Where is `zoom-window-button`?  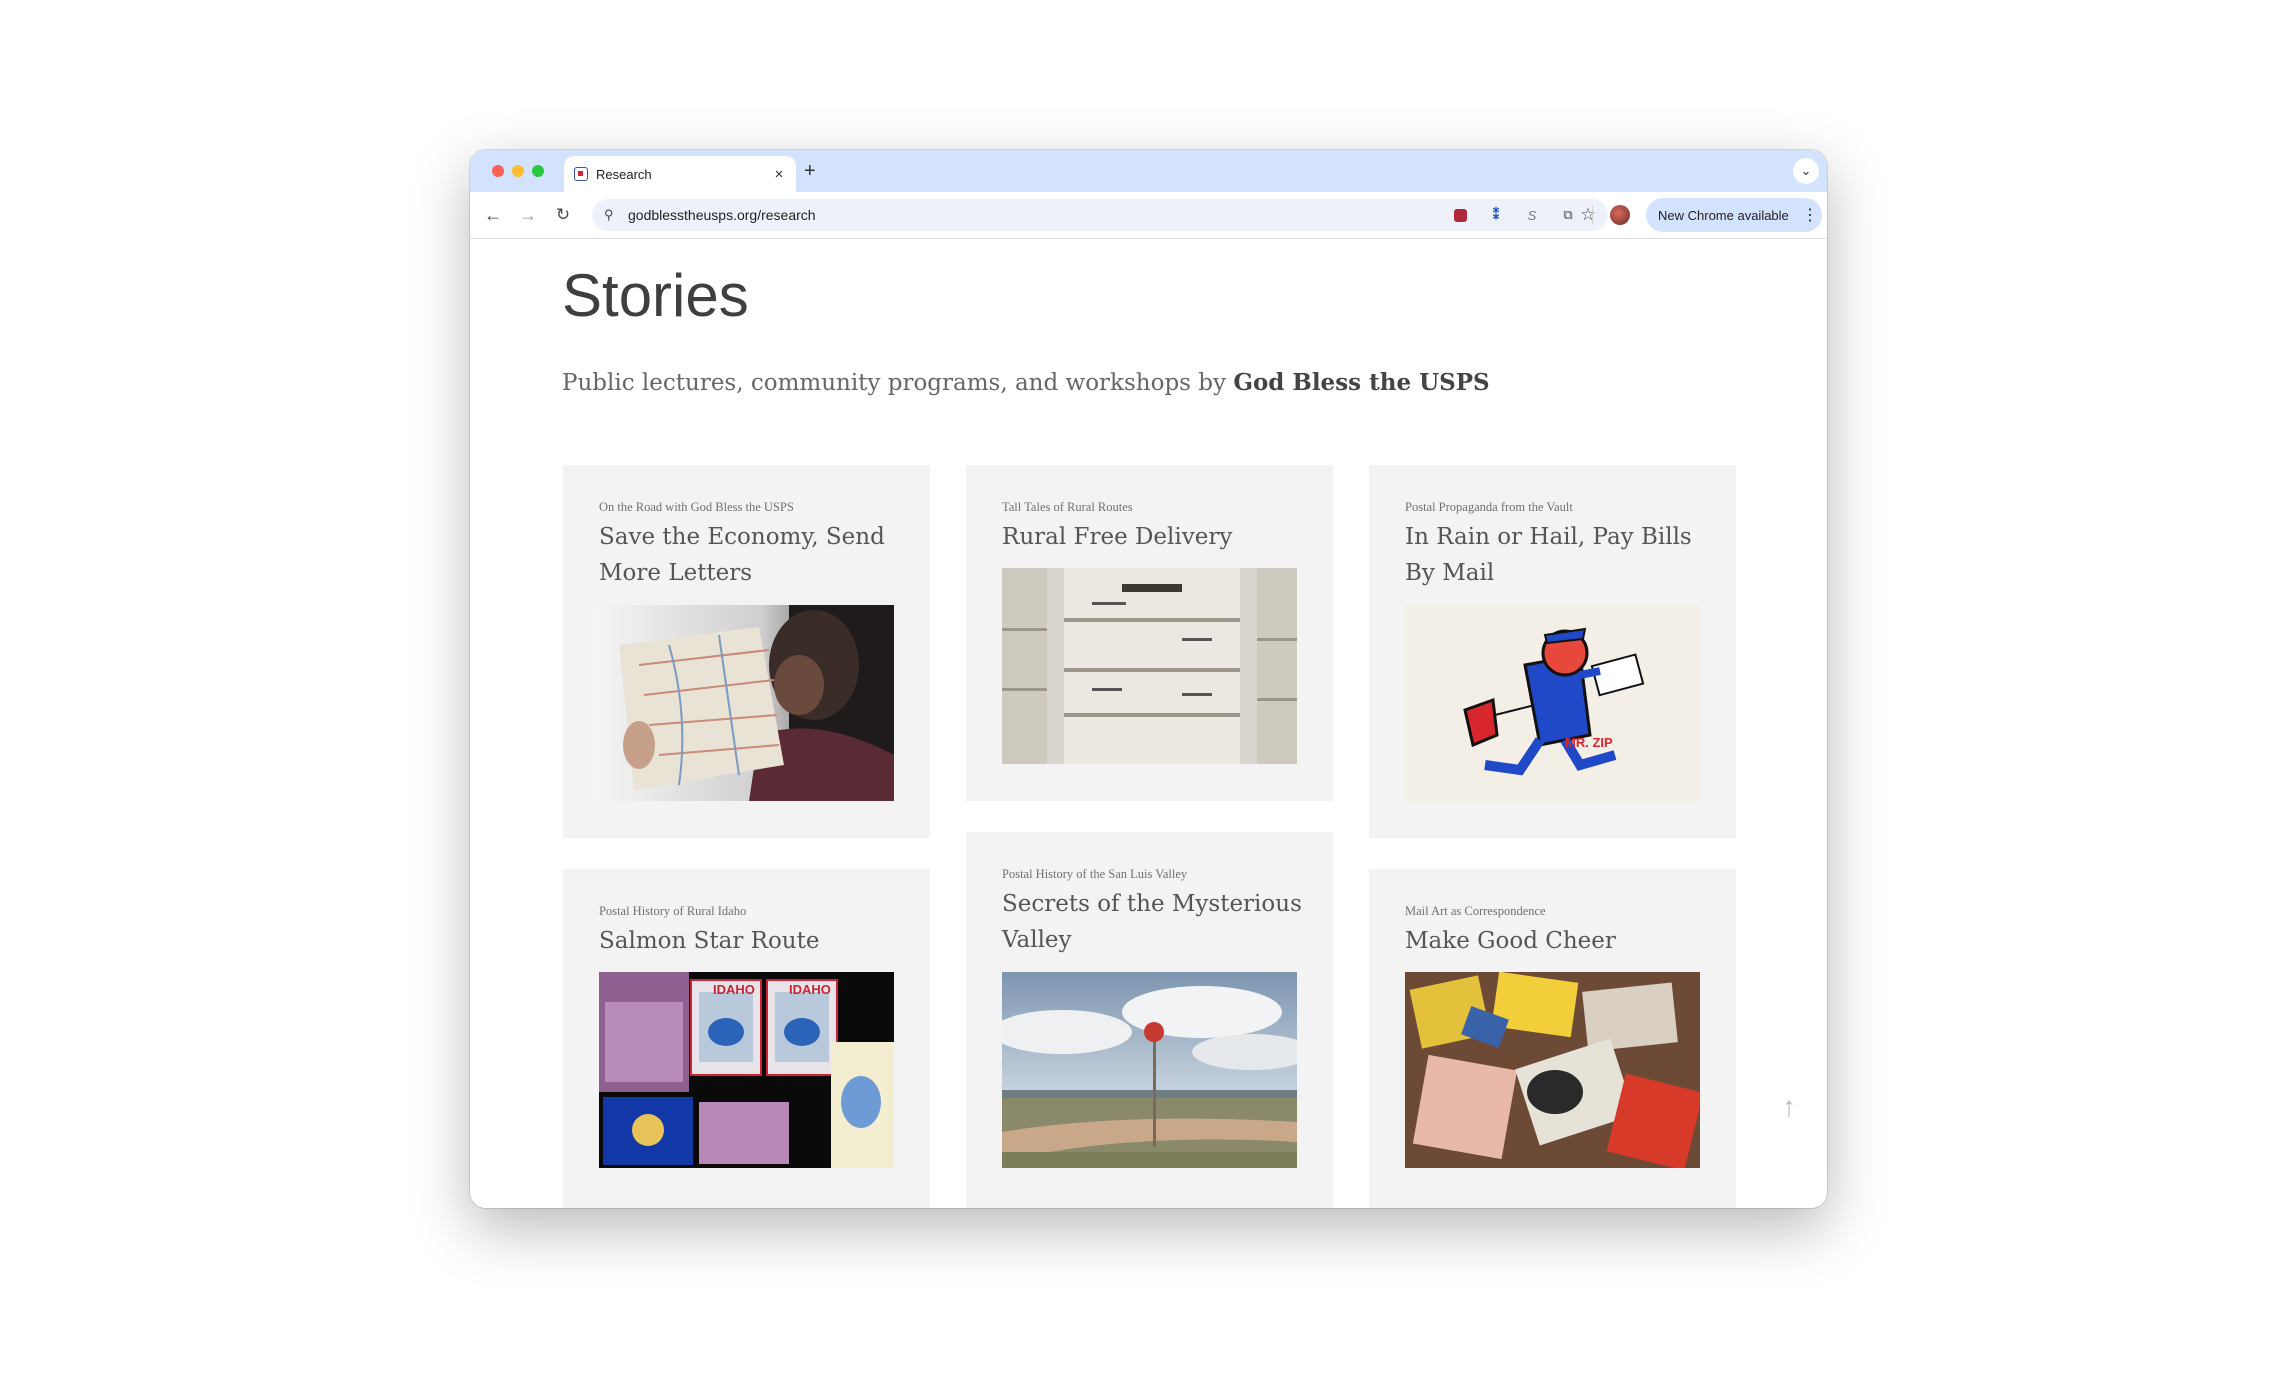
zoom-window-button is located at coordinates (538, 171).